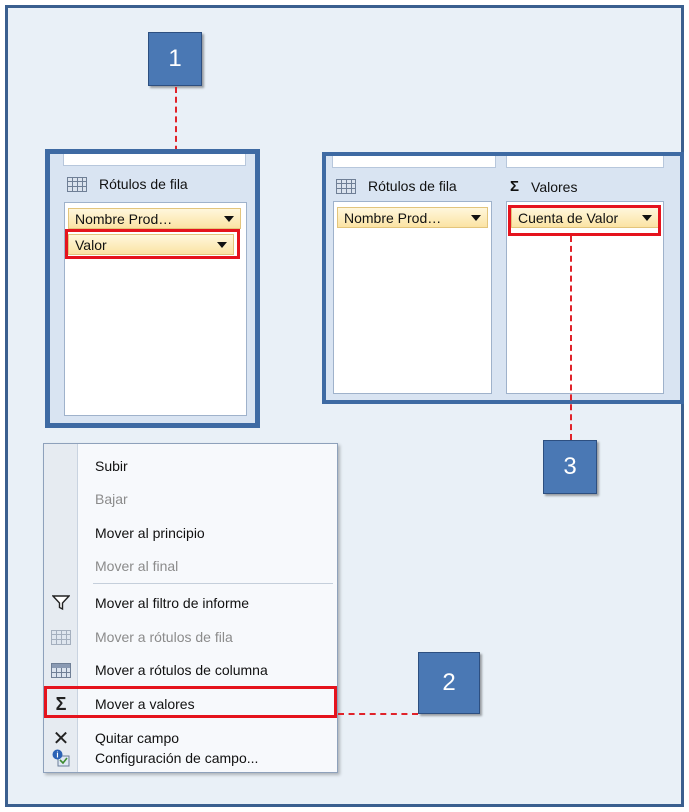  What do you see at coordinates (570, 467) in the screenshot?
I see `callout-3: 3` at bounding box center [570, 467].